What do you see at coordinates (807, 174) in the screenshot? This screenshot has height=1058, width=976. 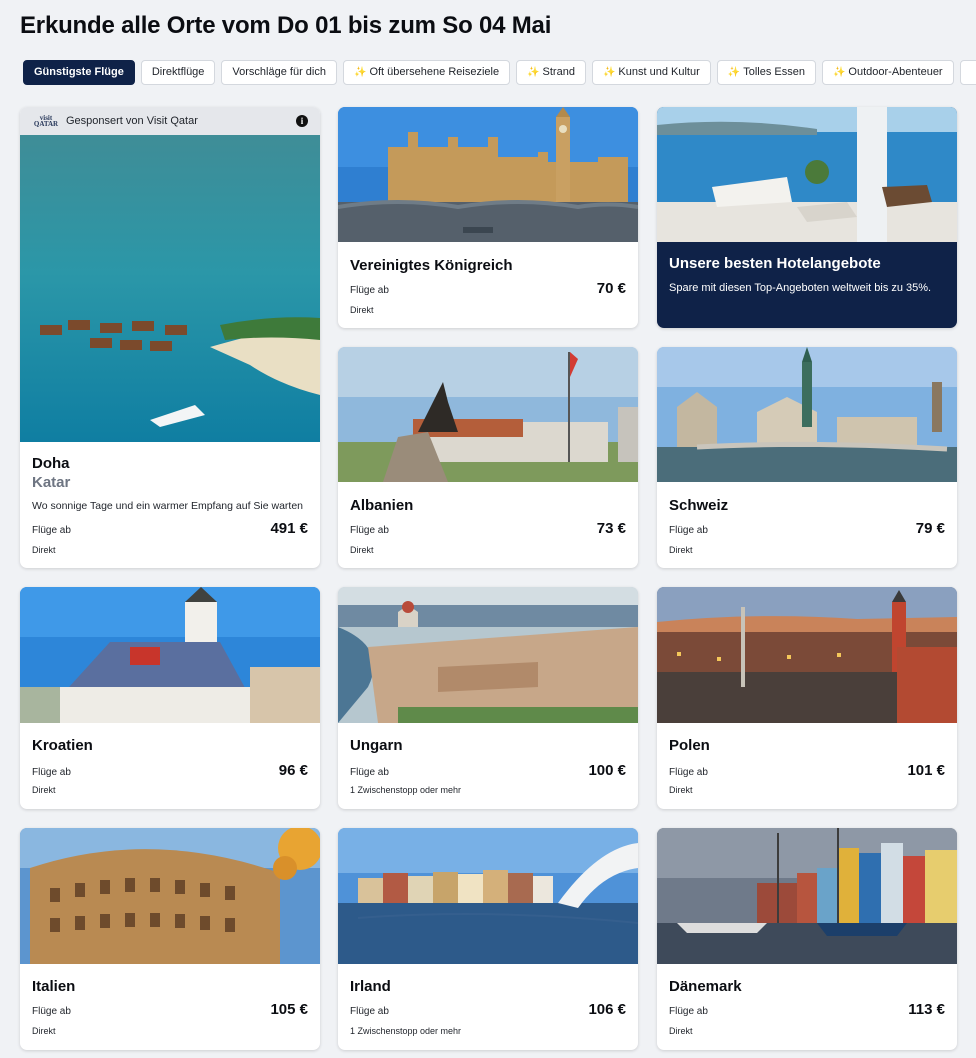 I see `hotel-image` at bounding box center [807, 174].